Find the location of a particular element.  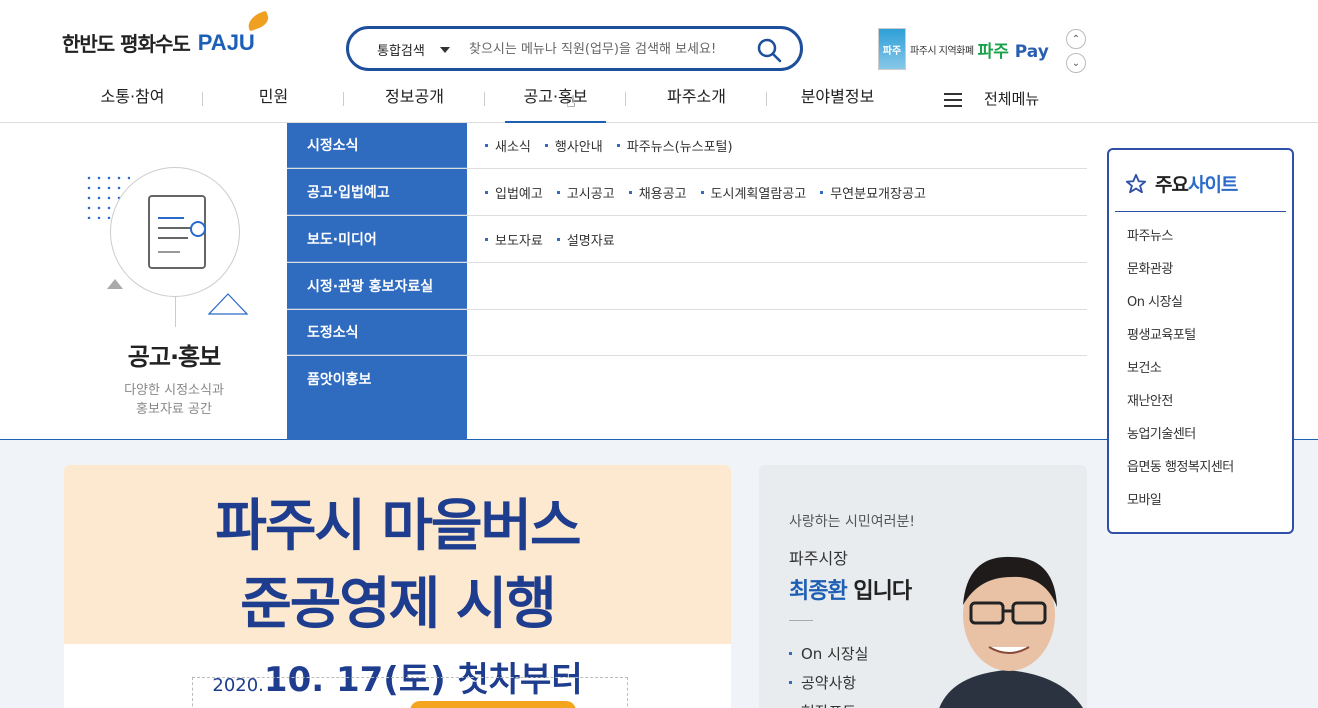

menu-title: 공고·홍보 is located at coordinates (174, 357).